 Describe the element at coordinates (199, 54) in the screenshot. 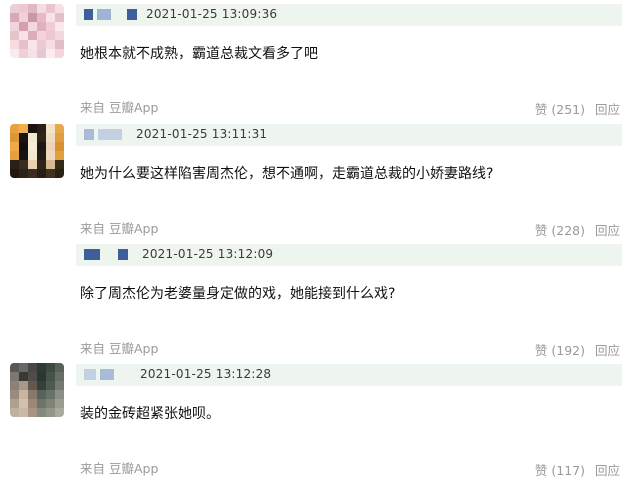

I see `comment-text: 她根本就不成熟，霸道总裁文看多了吧` at that location.